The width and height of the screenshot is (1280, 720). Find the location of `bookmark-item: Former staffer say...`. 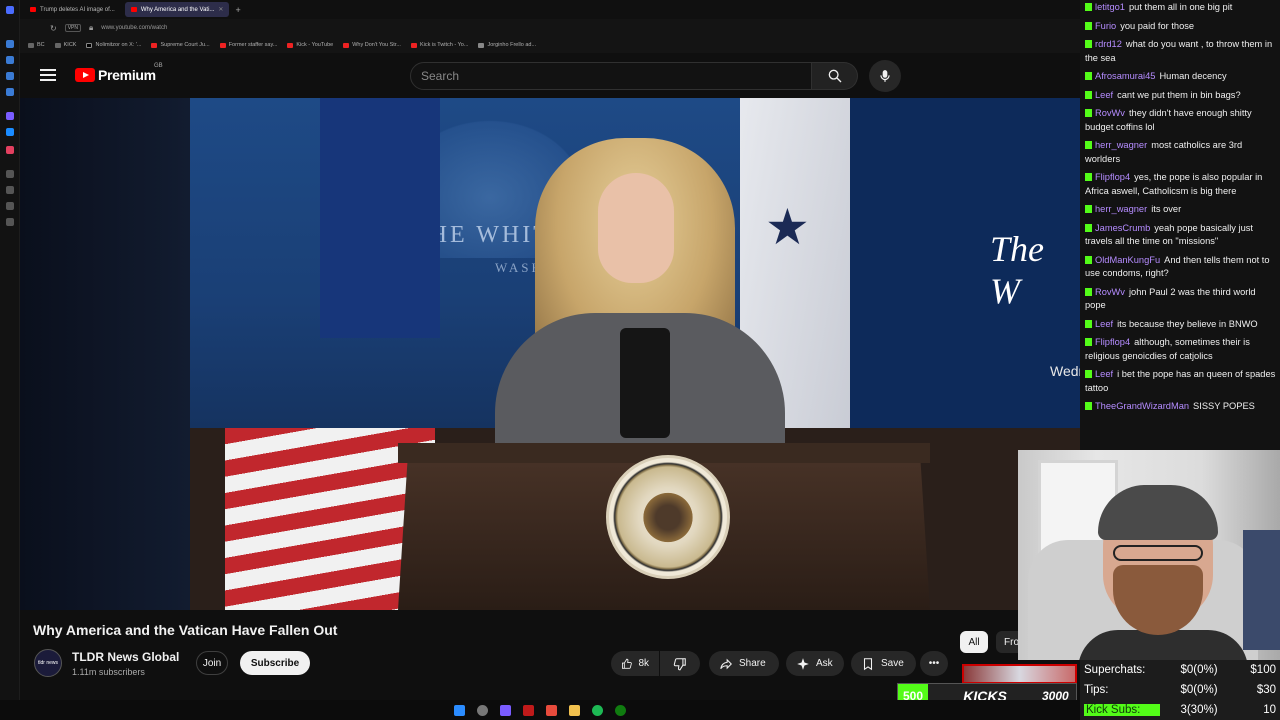

bookmark-item: Former staffer say... is located at coordinates (248, 45).